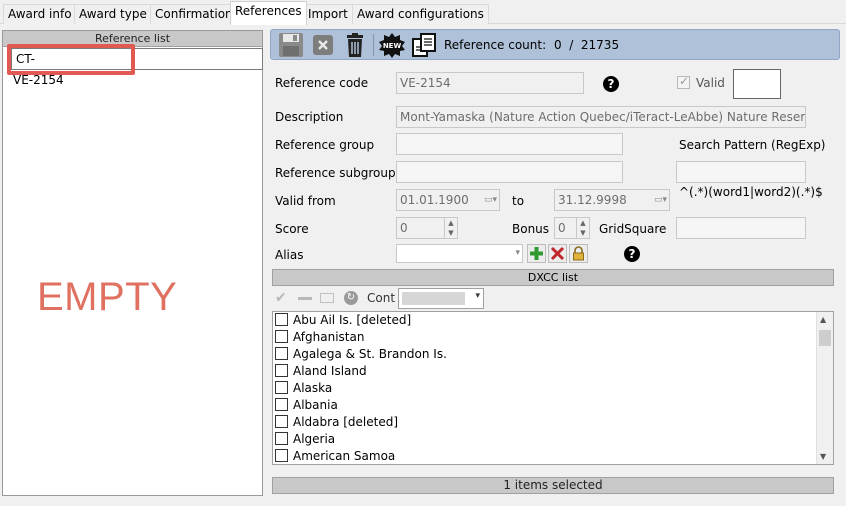 The image size is (846, 506). Describe the element at coordinates (309, 117) in the screenshot. I see `description-label: Description` at that location.